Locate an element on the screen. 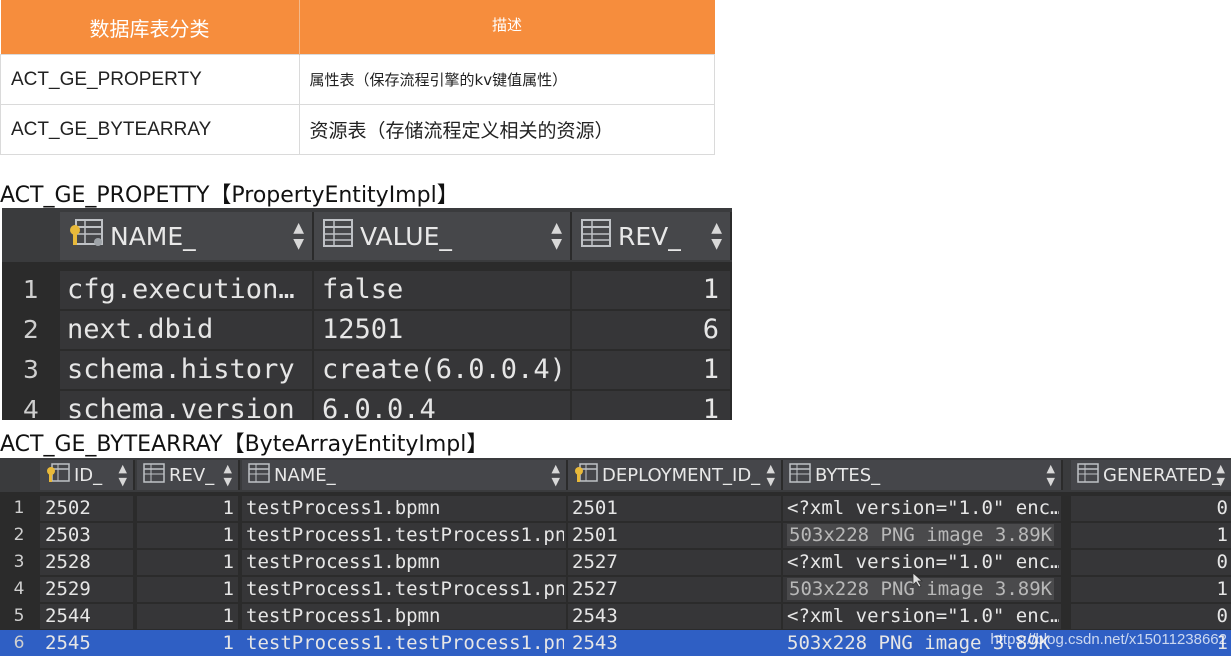 The width and height of the screenshot is (1231, 656). table-row: 3 schema.history create(6.0.0.4) 1 is located at coordinates (367, 370).